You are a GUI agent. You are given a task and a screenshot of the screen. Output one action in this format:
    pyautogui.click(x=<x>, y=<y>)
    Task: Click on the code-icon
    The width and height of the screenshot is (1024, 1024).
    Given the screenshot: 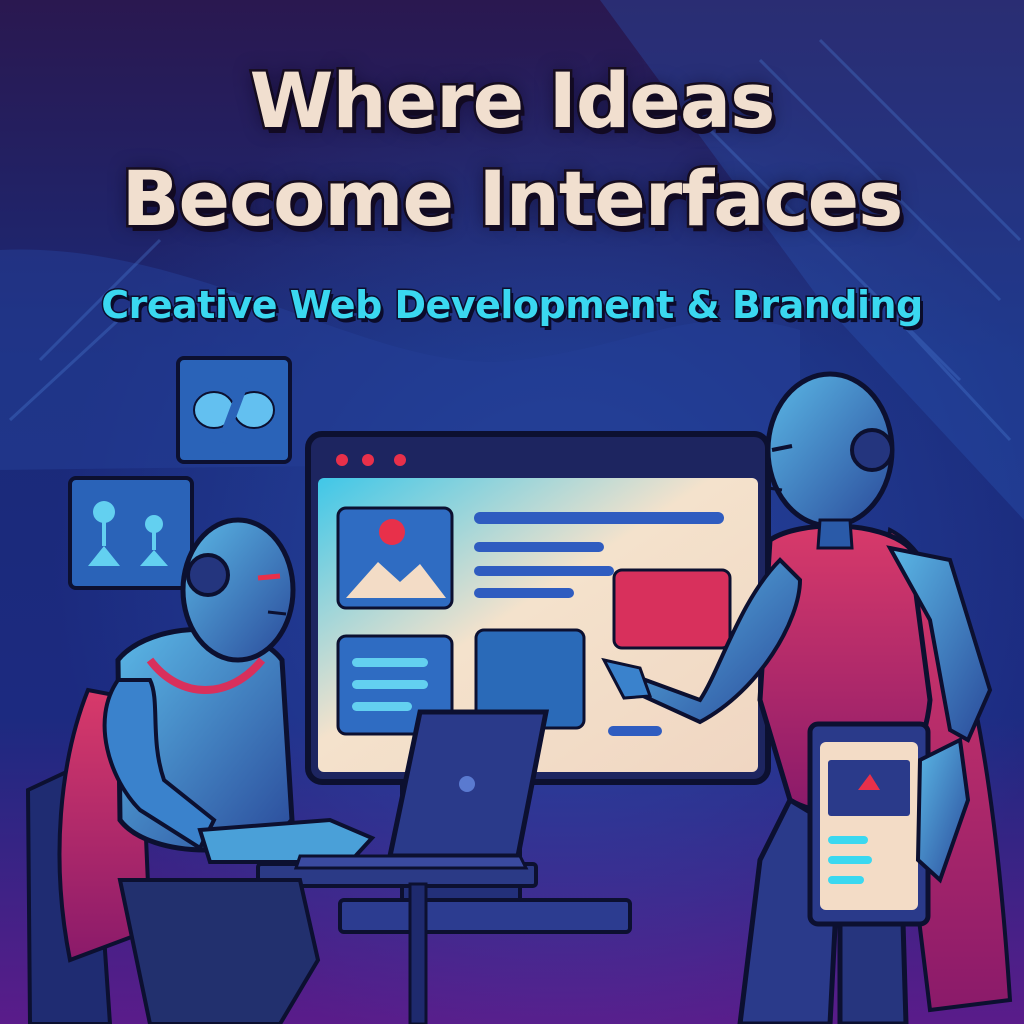 What is the action you would take?
    pyautogui.click(x=234, y=410)
    